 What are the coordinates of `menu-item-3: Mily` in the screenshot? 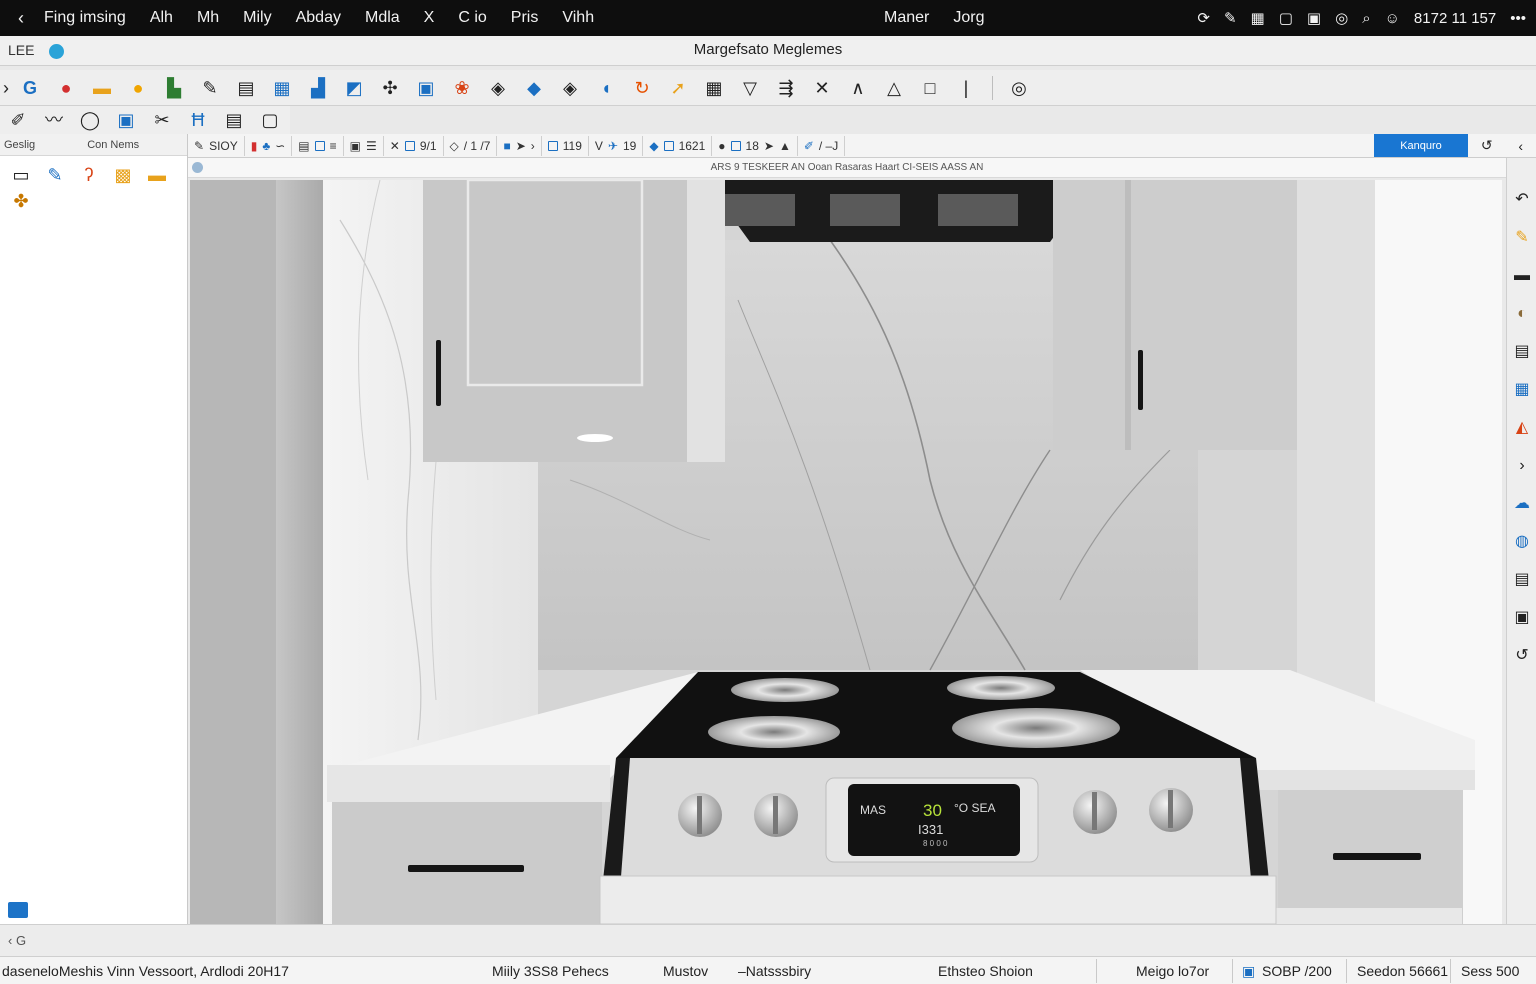 It's located at (257, 18).